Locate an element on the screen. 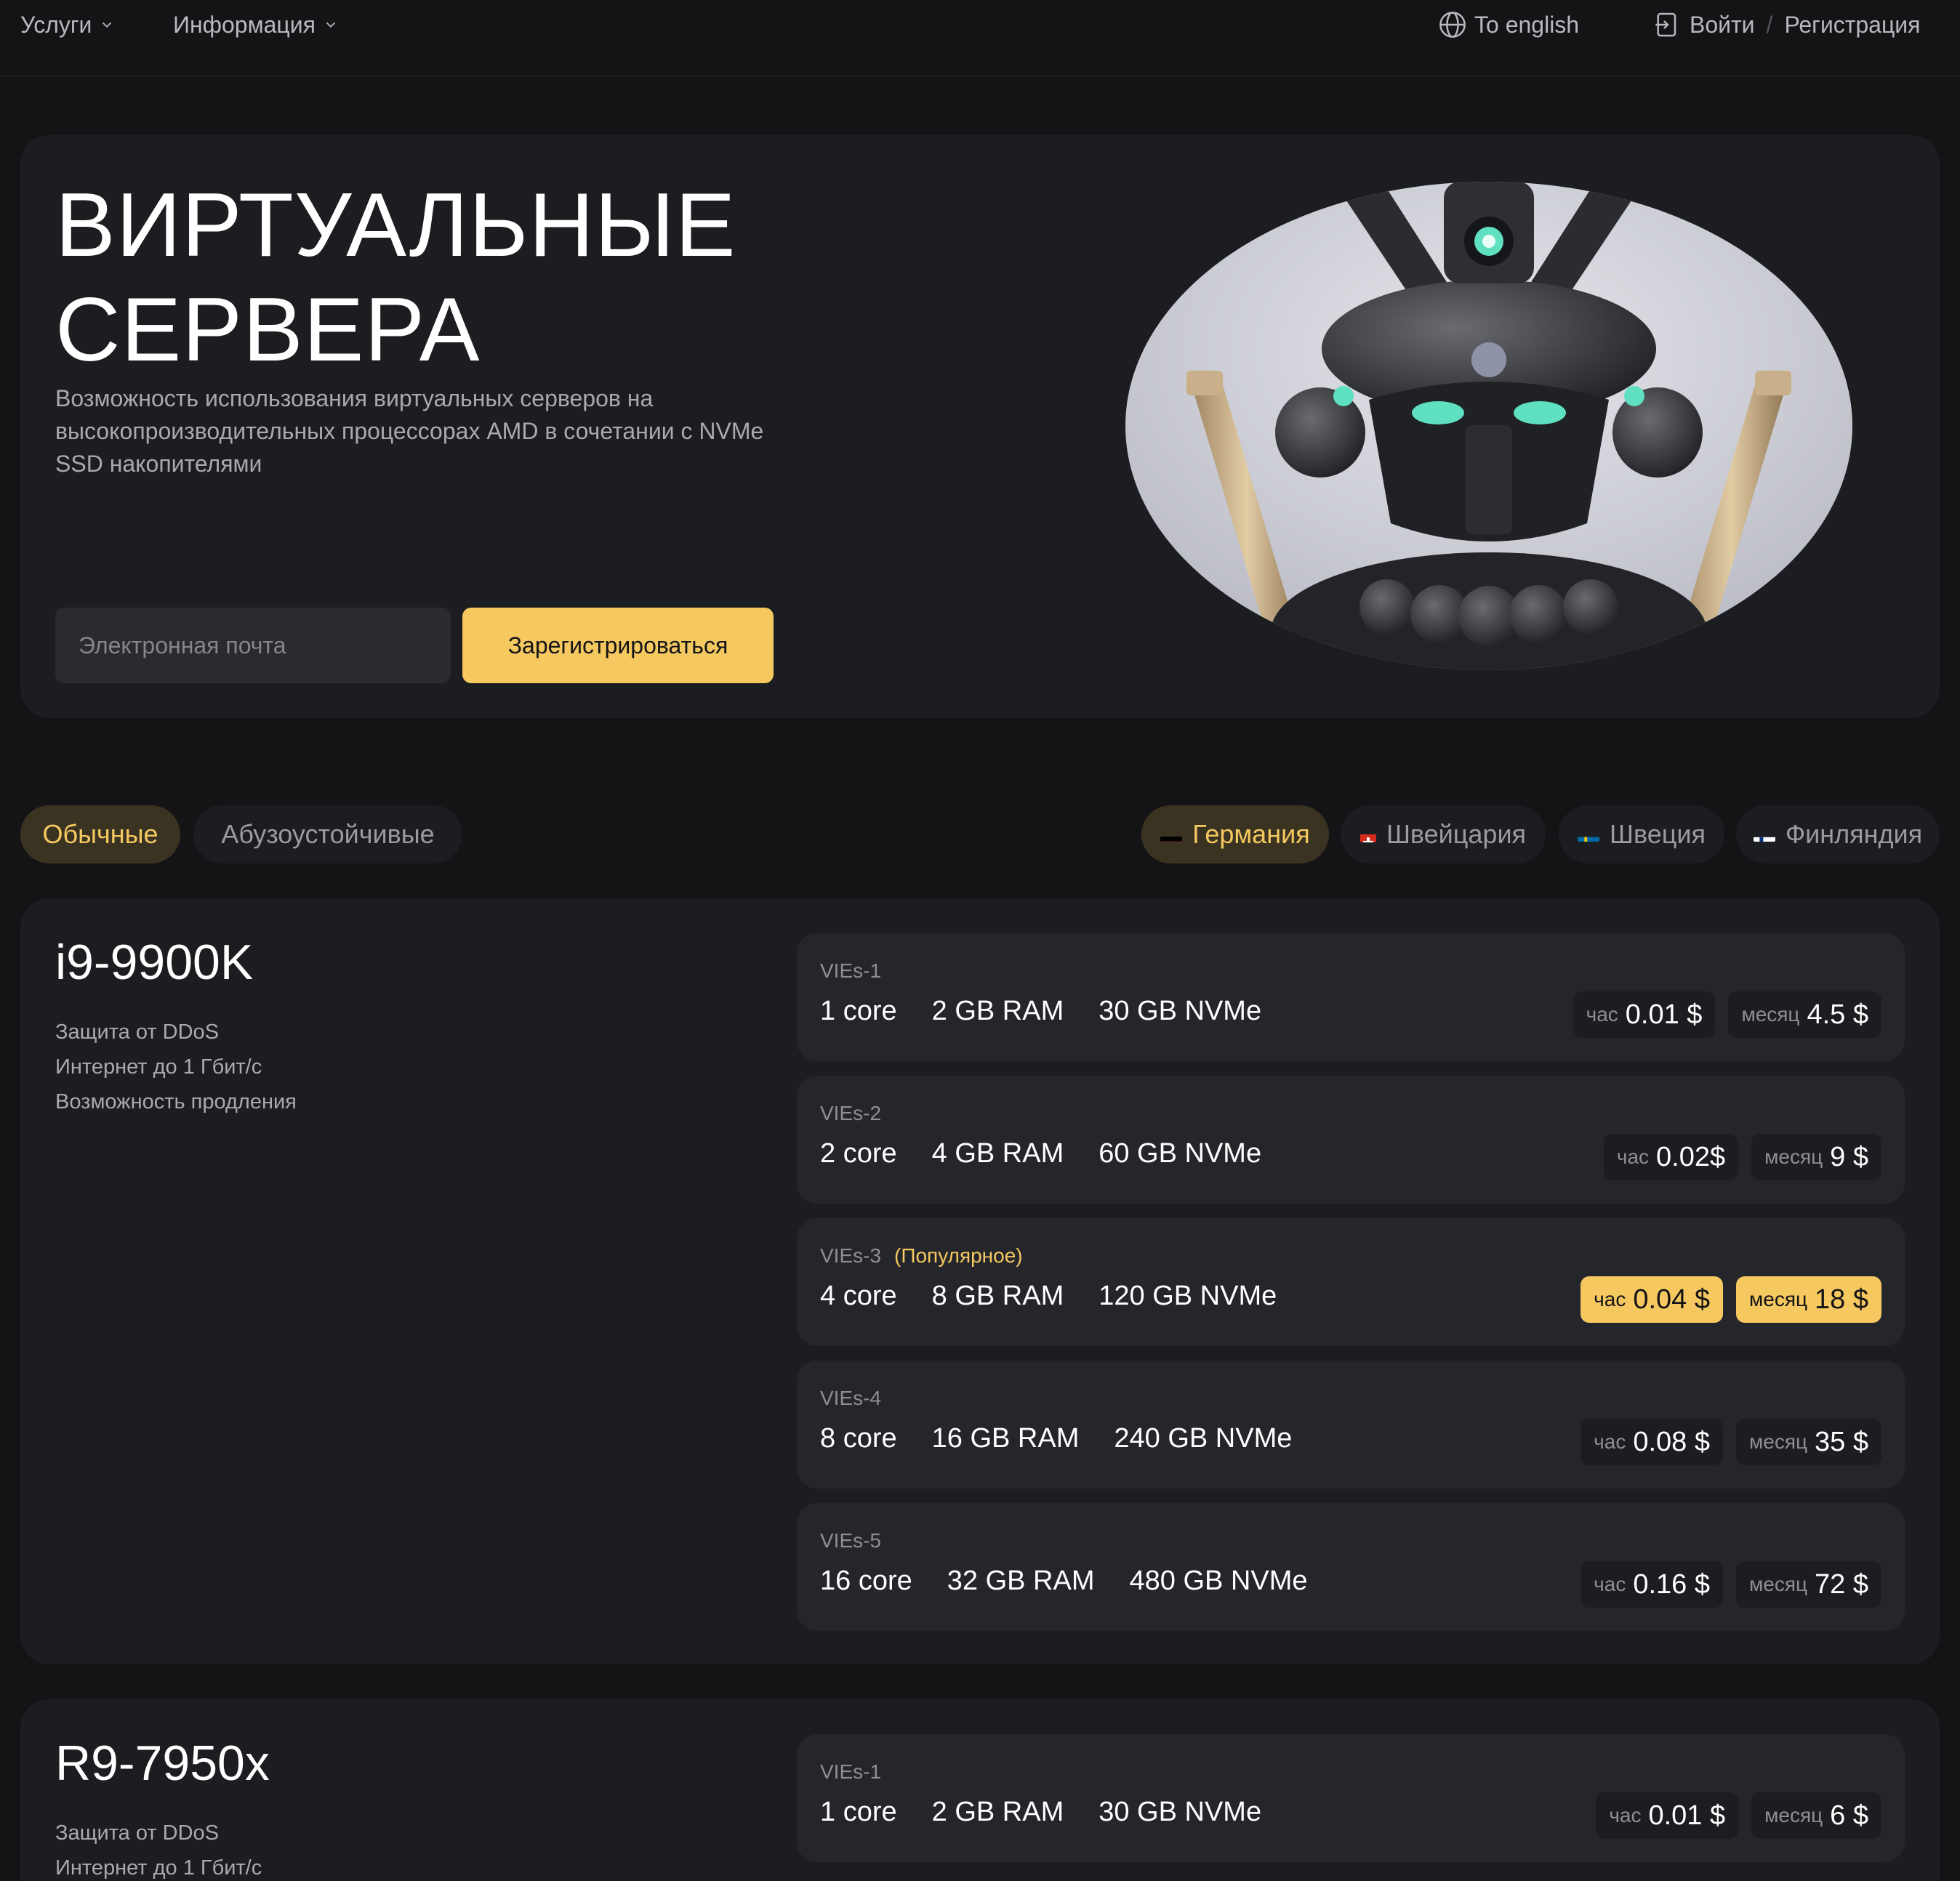 The width and height of the screenshot is (1960, 1881). monthly-price-button: месяц 9 $ is located at coordinates (1816, 1157).